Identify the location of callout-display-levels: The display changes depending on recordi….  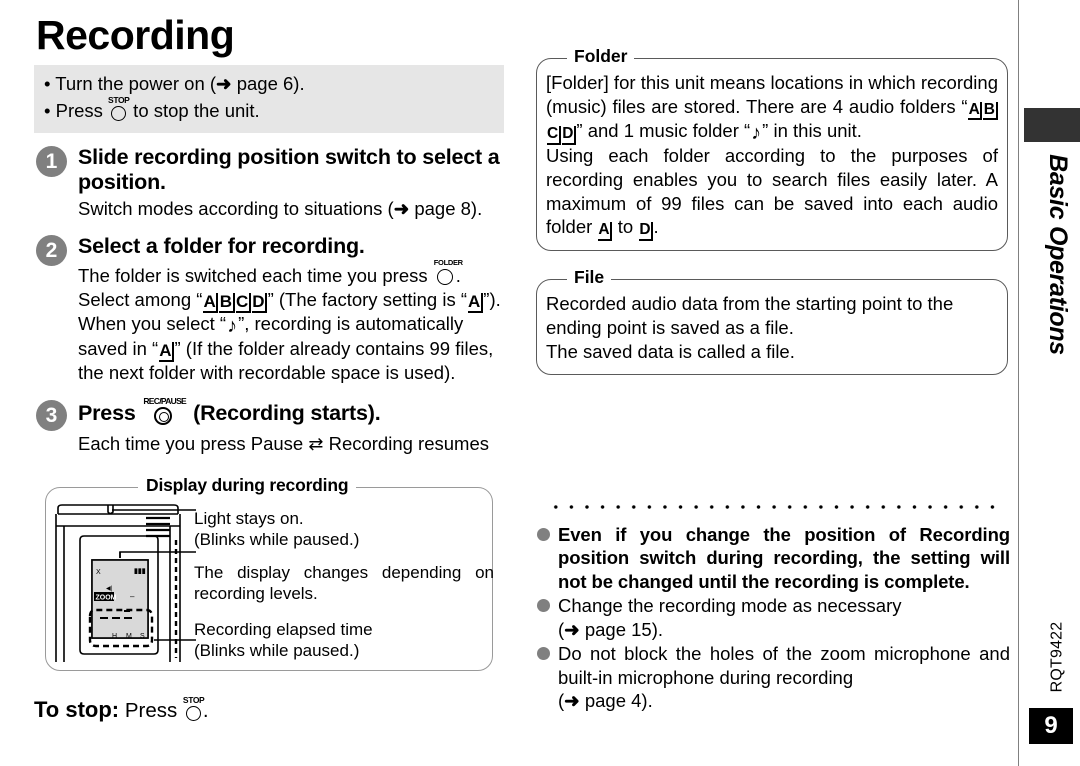
(344, 583).